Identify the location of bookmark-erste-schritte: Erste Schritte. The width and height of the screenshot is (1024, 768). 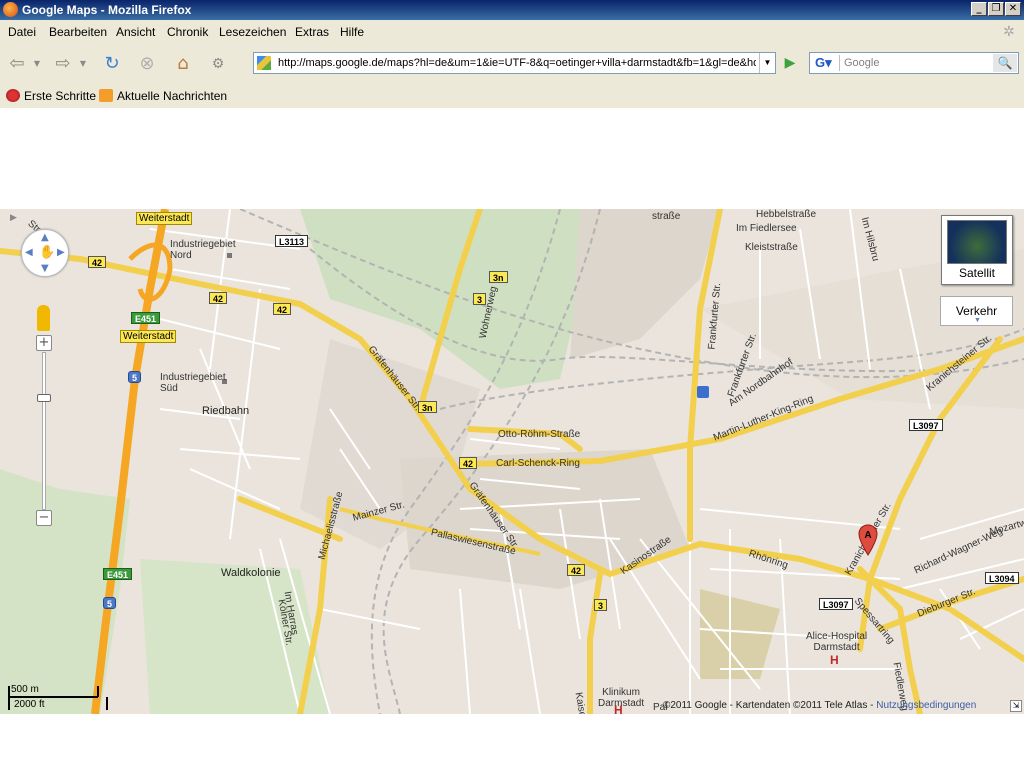
(51, 96).